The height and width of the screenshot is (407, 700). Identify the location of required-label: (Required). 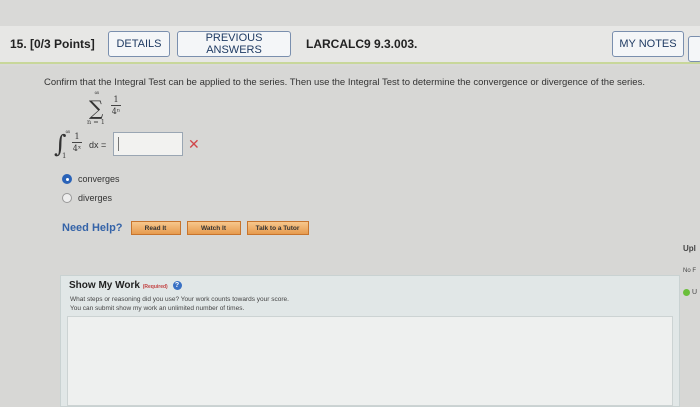
(155, 287).